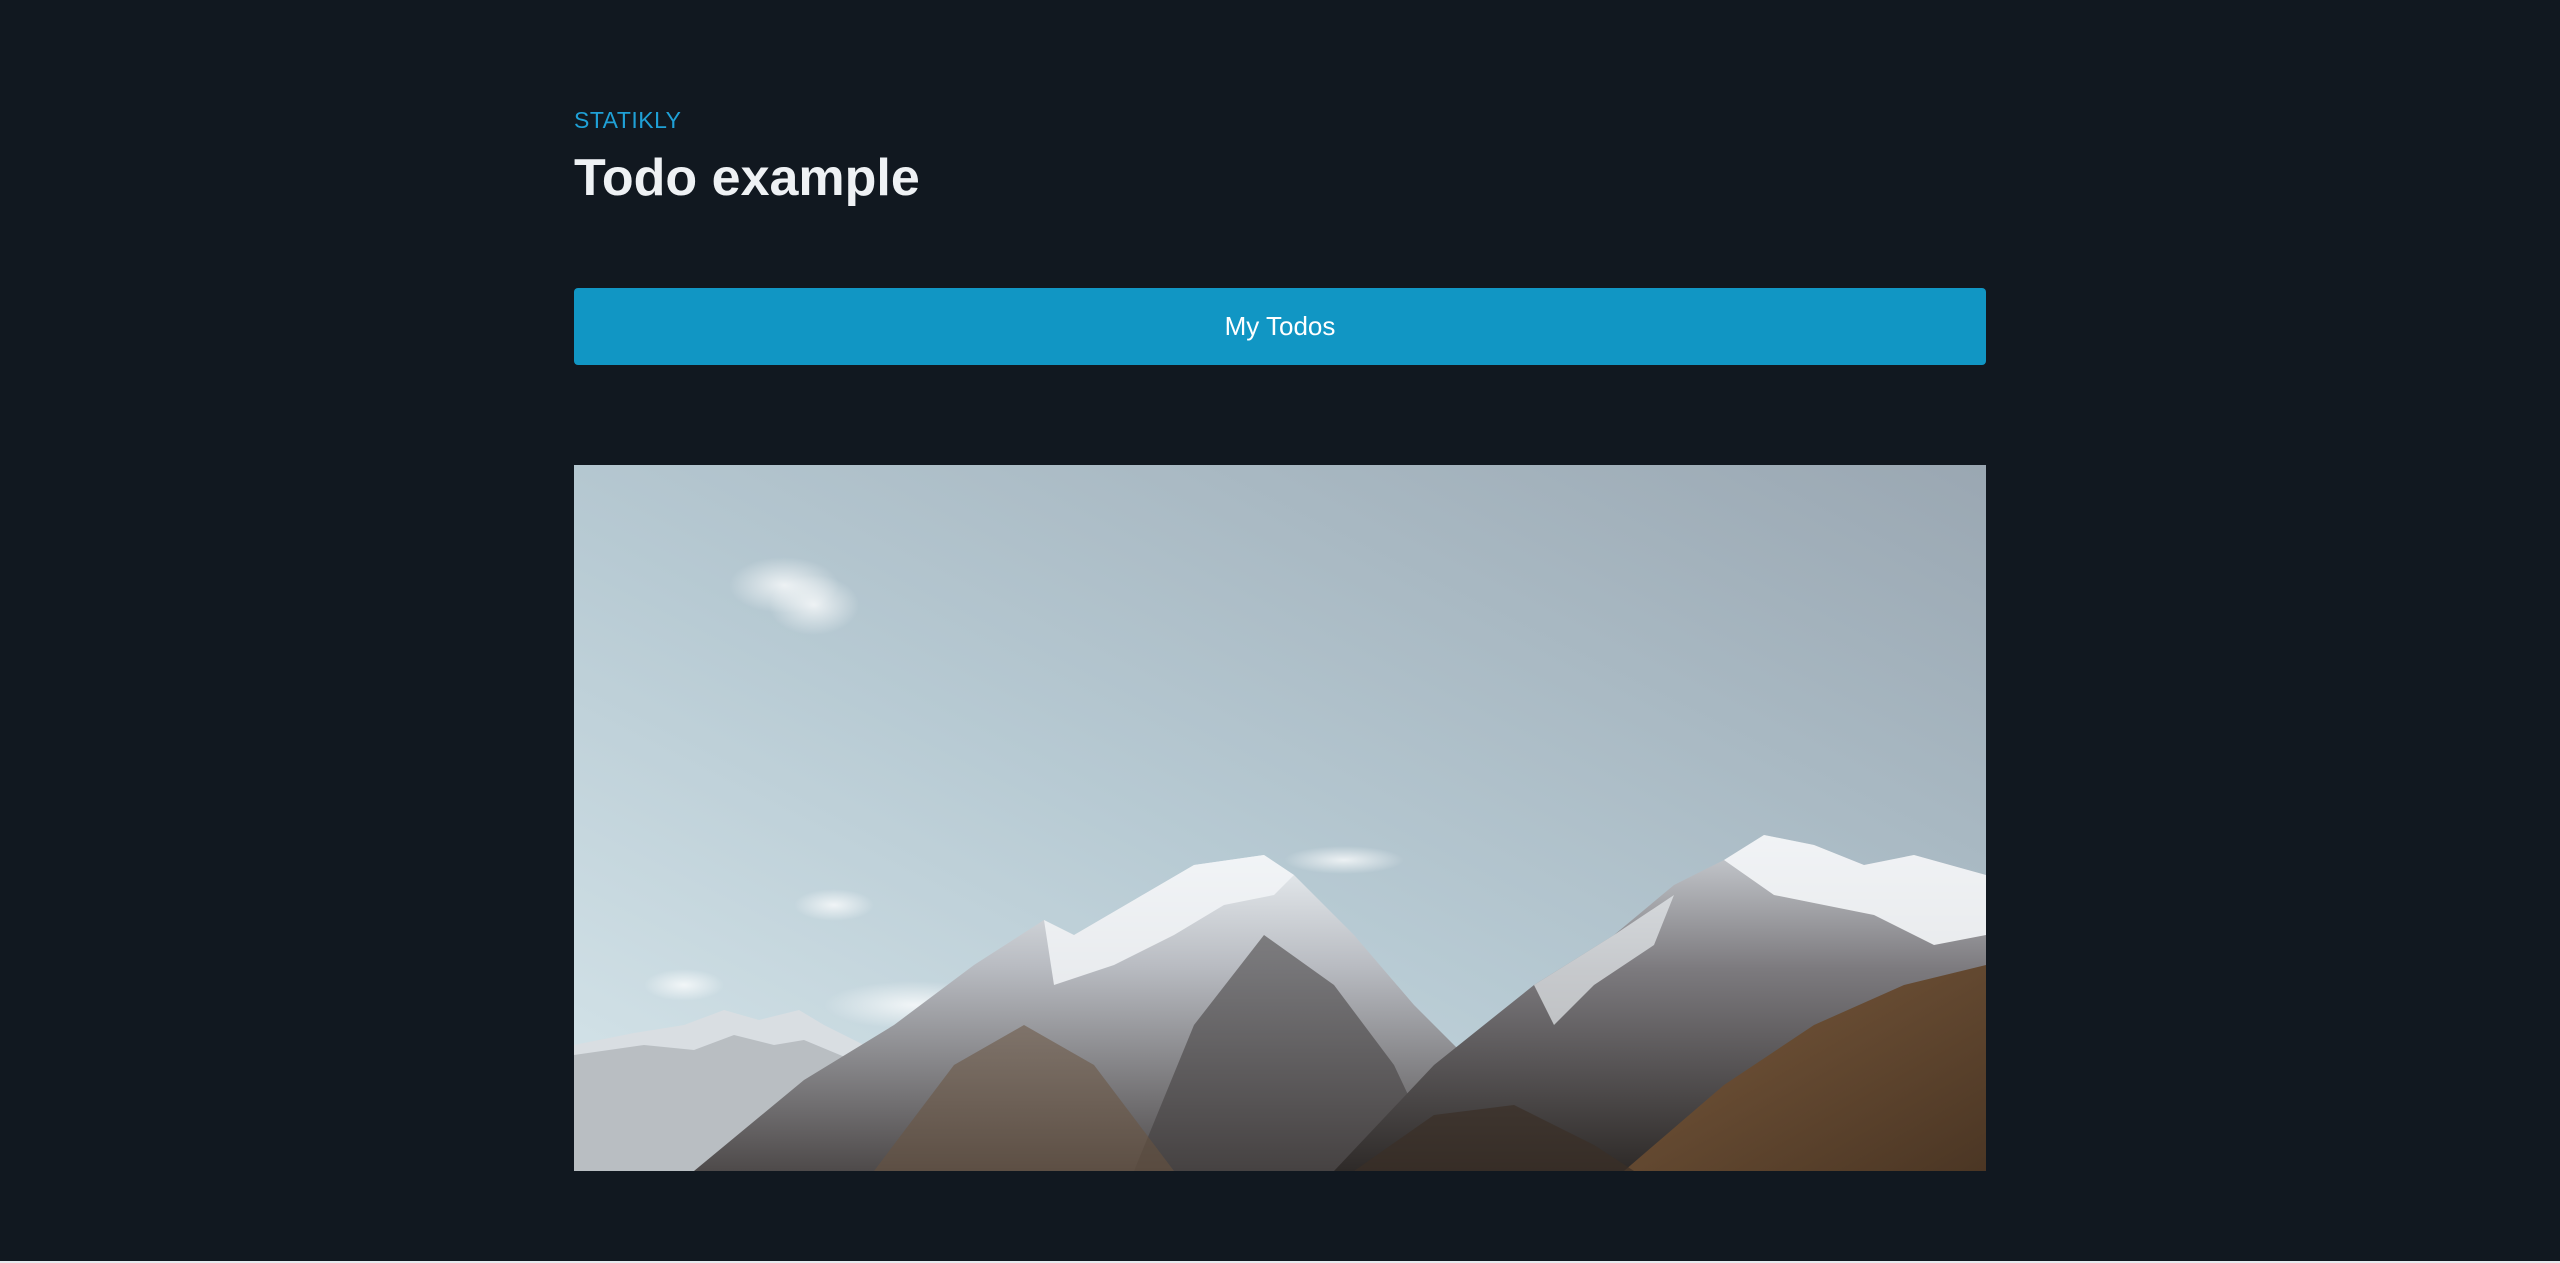 The image size is (2560, 1263). Describe the element at coordinates (628, 120) in the screenshot. I see `site-brand-label: STATIKLY` at that location.